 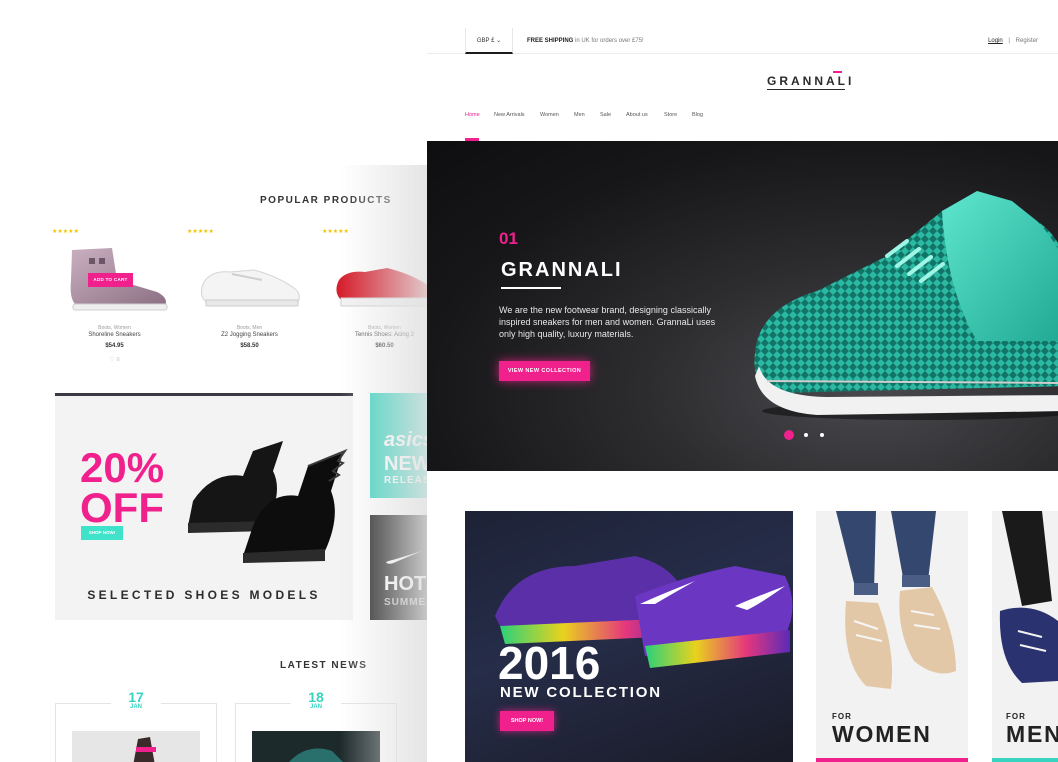 I want to click on news-day: 17, so click(x=136, y=697).